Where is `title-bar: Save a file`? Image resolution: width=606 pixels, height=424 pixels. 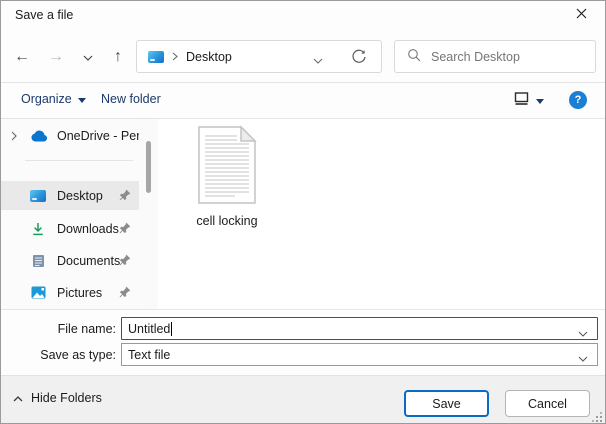 title-bar: Save a file is located at coordinates (303, 15).